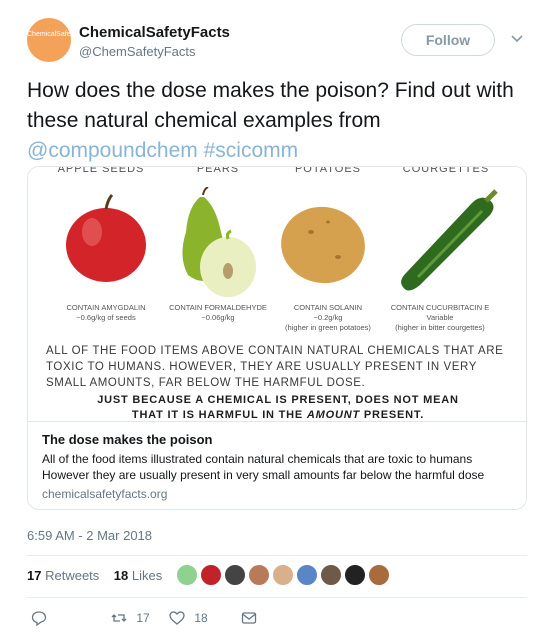 This screenshot has width=555, height=640. What do you see at coordinates (449, 240) in the screenshot?
I see `courgette-illustration` at bounding box center [449, 240].